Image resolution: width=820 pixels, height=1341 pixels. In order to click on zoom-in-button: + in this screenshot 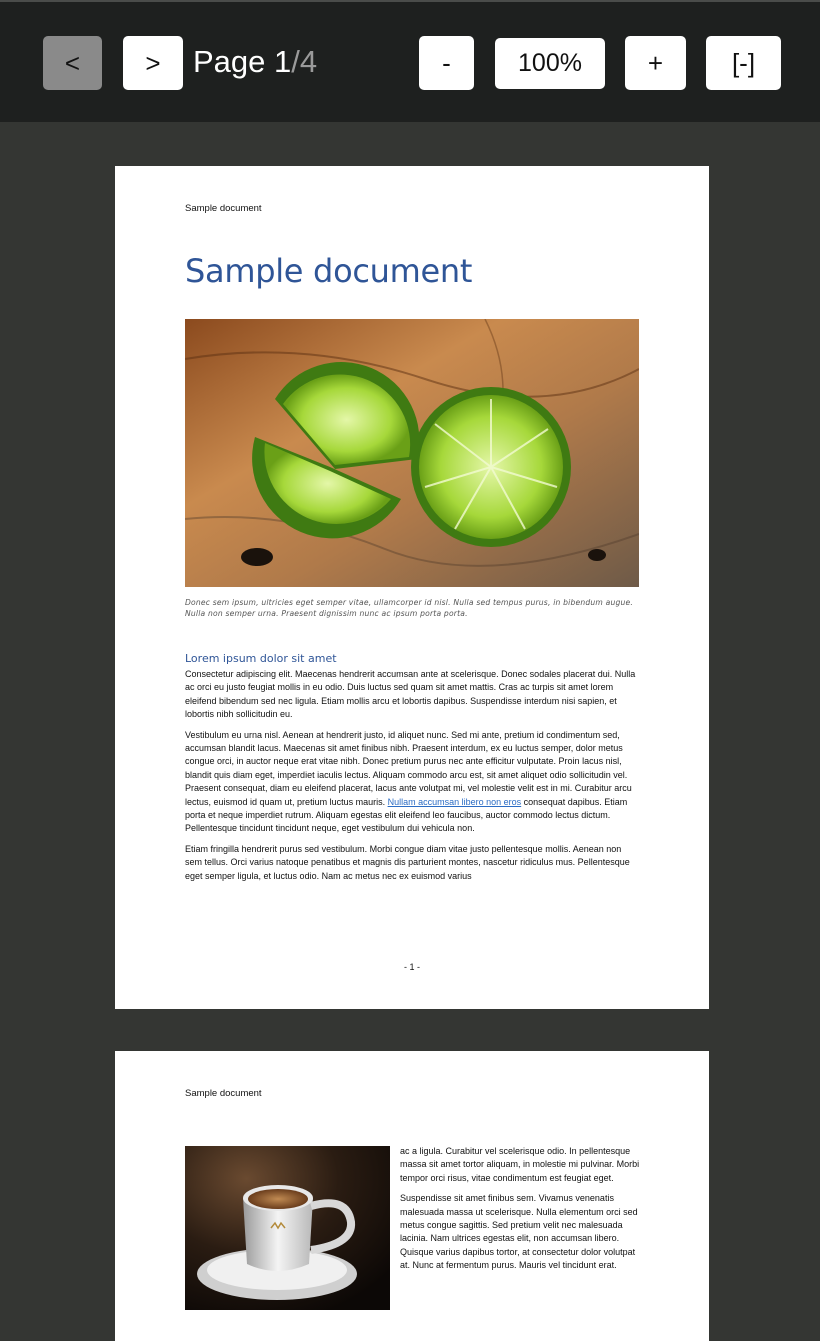, I will do `click(655, 63)`.